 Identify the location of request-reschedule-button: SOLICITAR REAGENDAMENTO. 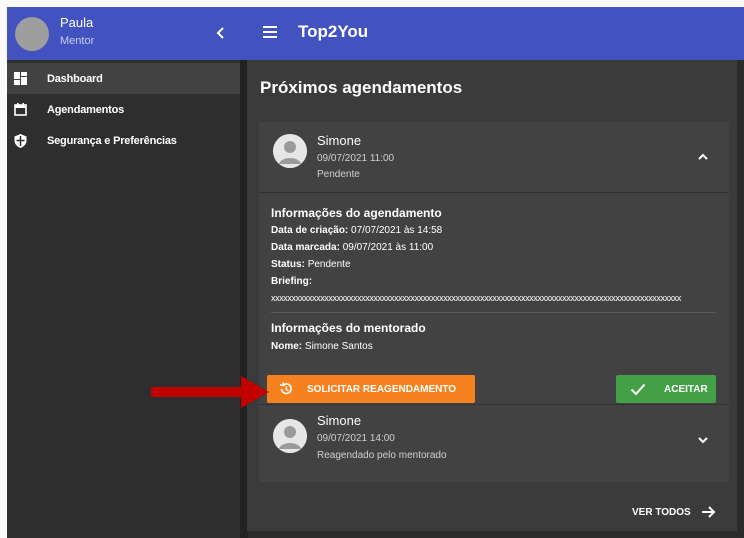
(371, 389).